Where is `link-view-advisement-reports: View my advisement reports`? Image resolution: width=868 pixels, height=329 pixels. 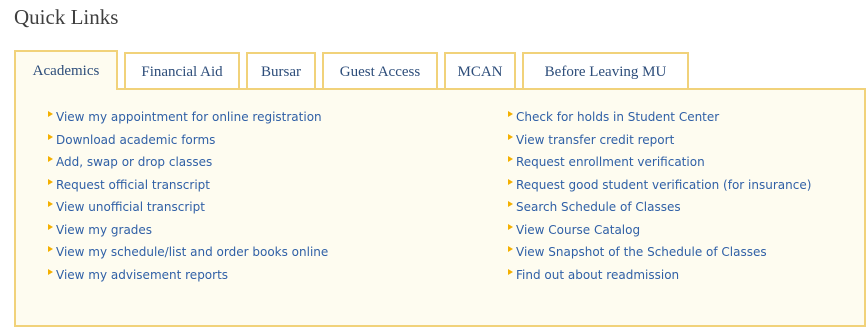
link-view-advisement-reports: View my advisement reports is located at coordinates (188, 275).